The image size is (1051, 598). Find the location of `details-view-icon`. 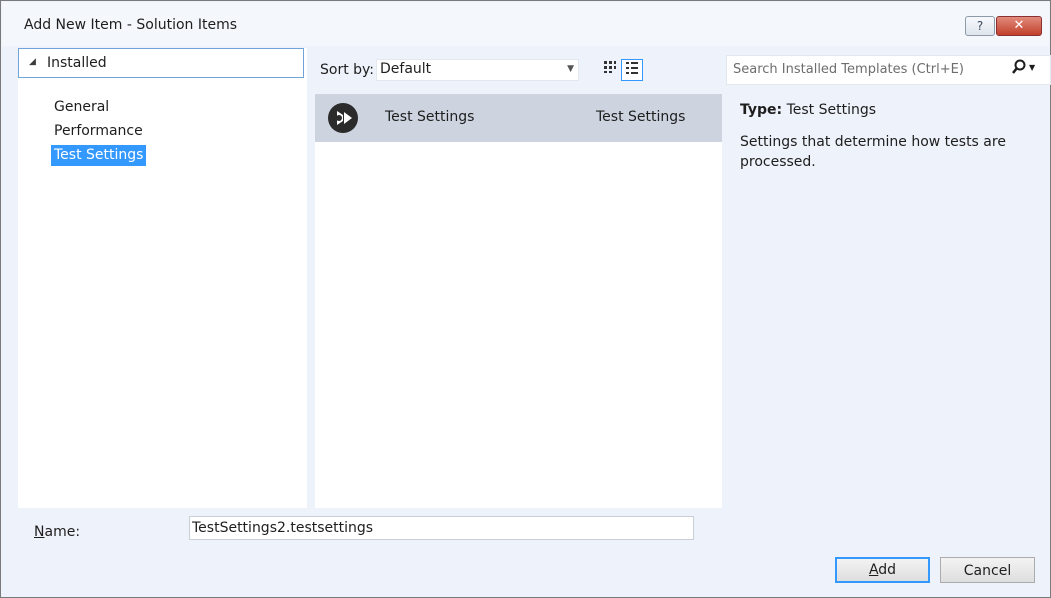

details-view-icon is located at coordinates (632, 70).